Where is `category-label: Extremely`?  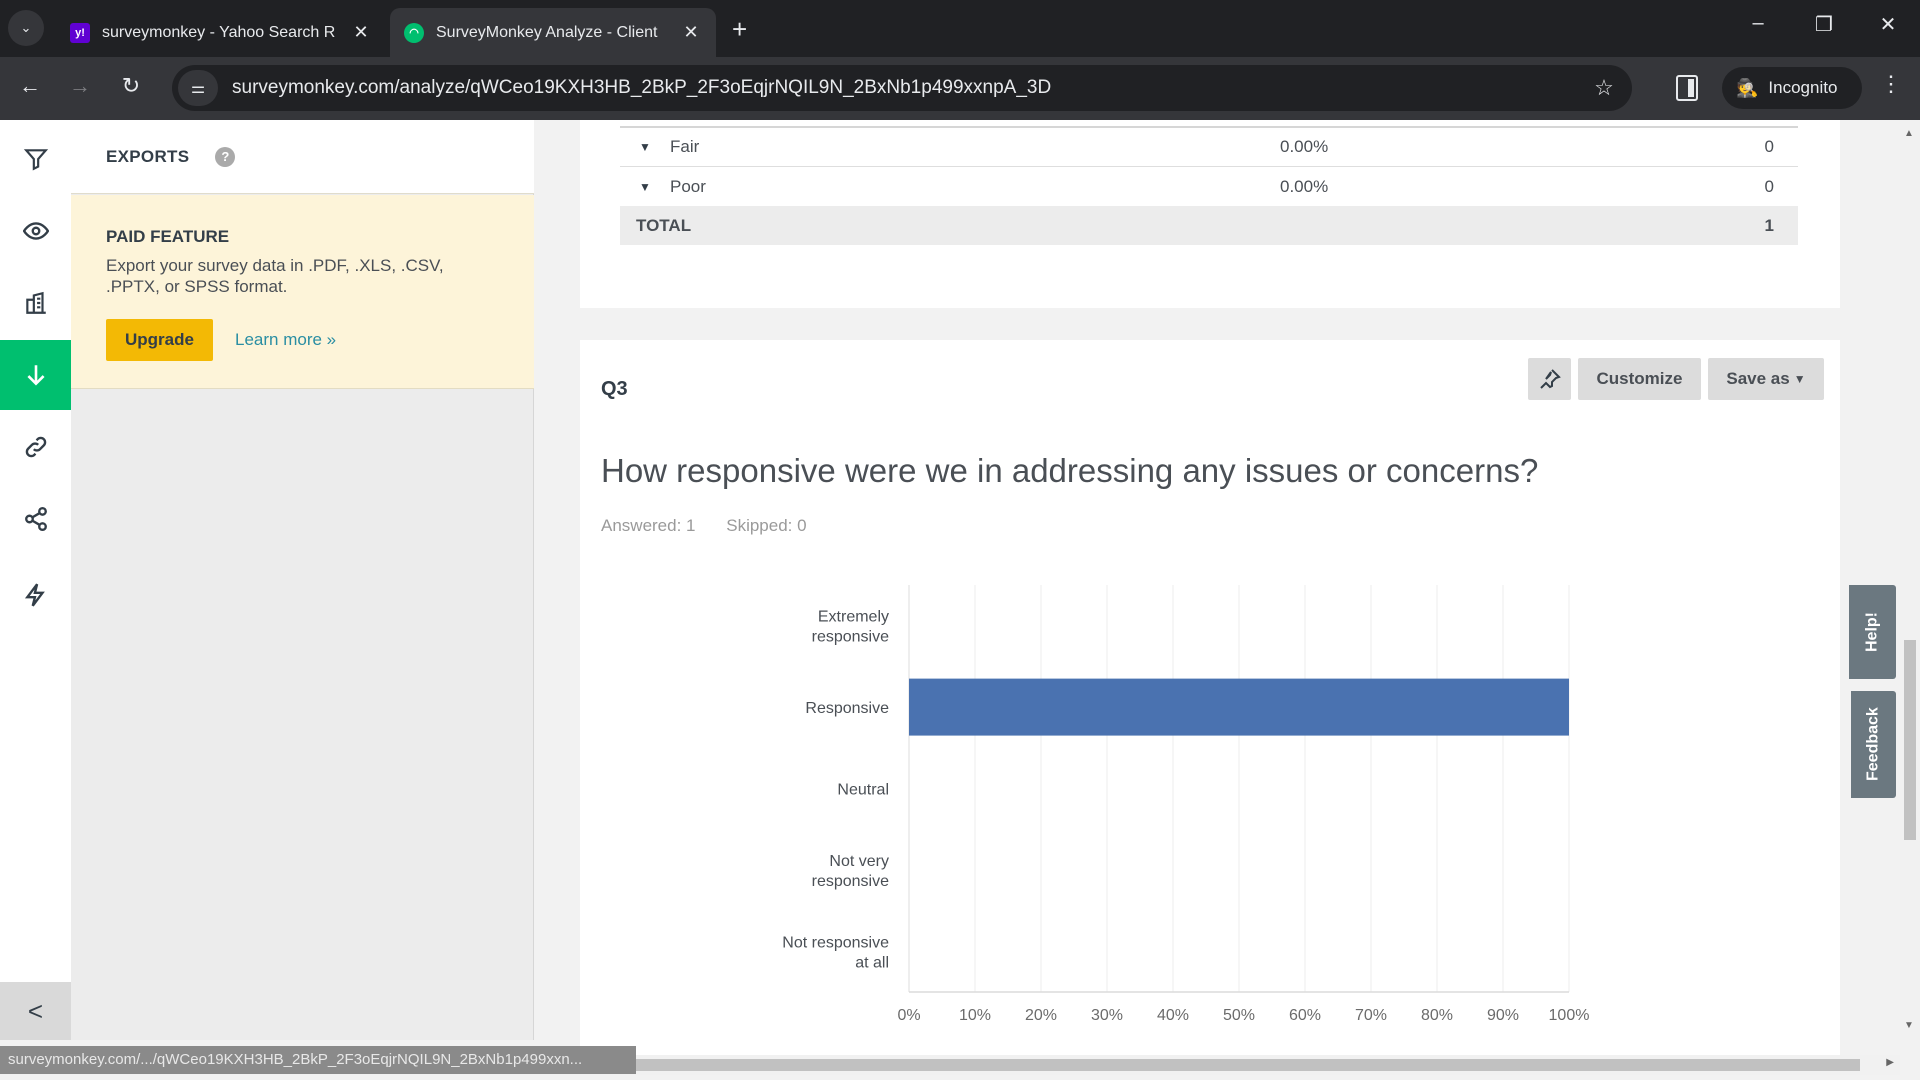 category-label: Extremely is located at coordinates (853, 617).